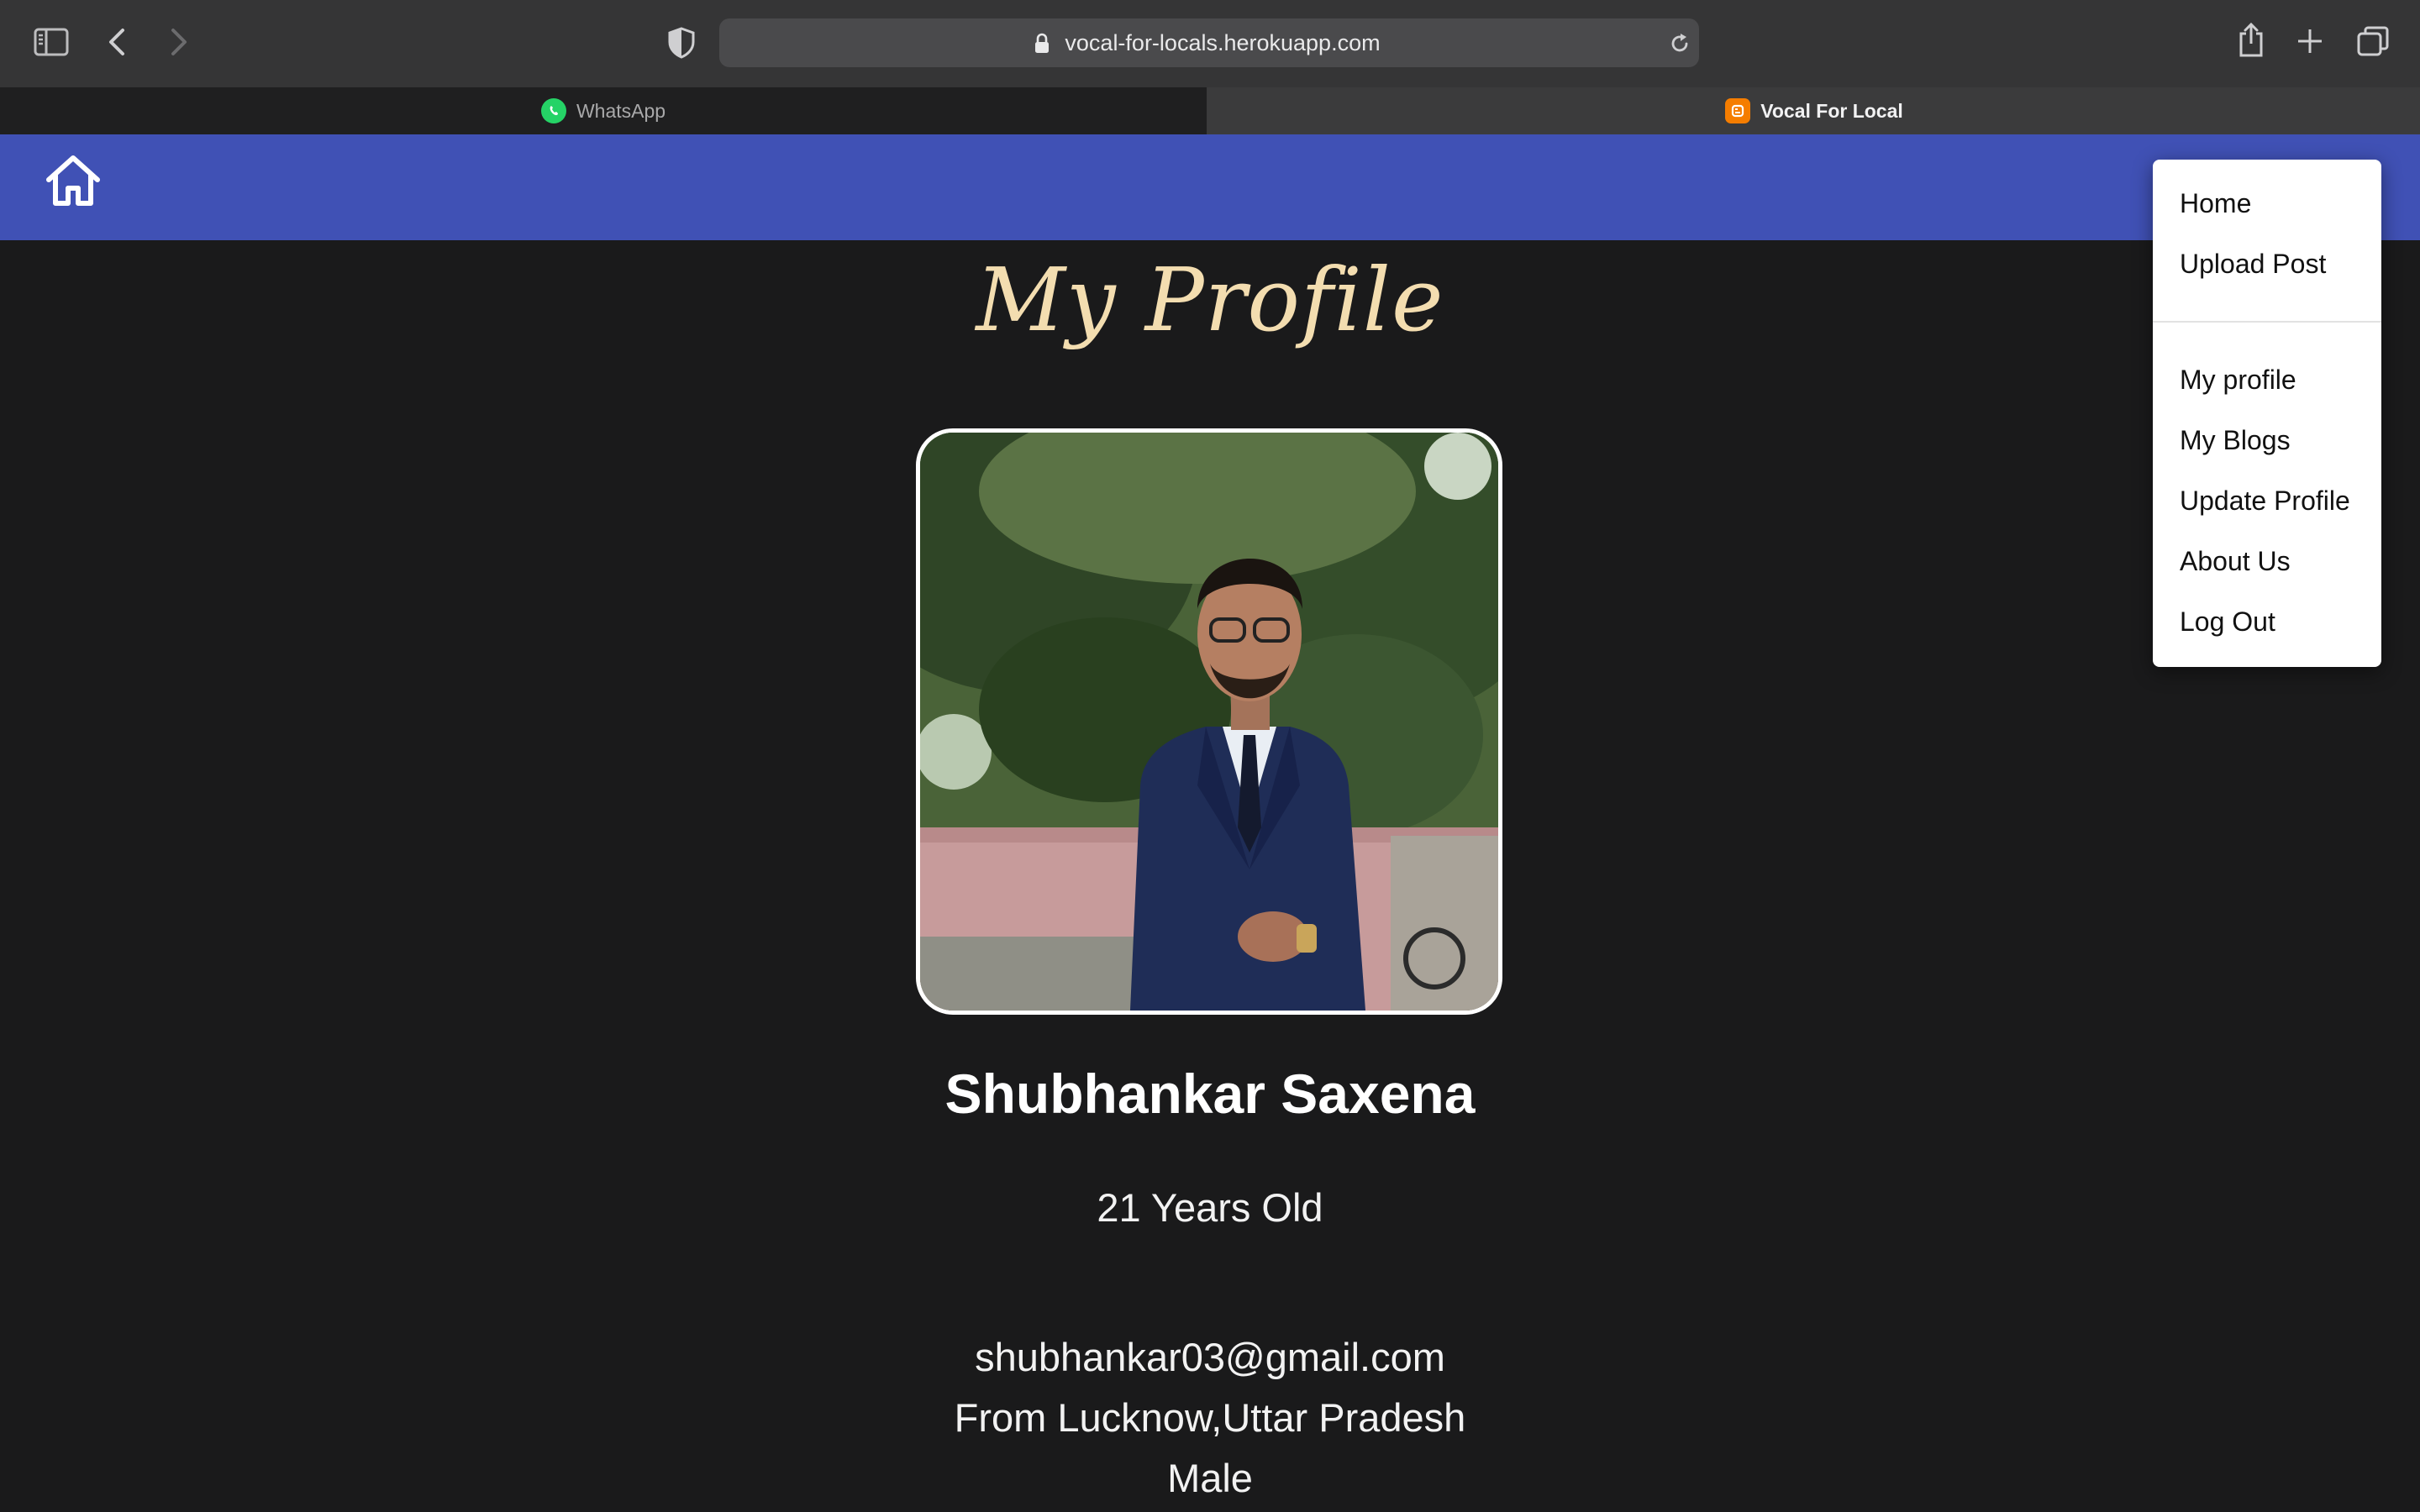  I want to click on profile-email: shubhankar03@gmail.com, so click(1210, 1357).